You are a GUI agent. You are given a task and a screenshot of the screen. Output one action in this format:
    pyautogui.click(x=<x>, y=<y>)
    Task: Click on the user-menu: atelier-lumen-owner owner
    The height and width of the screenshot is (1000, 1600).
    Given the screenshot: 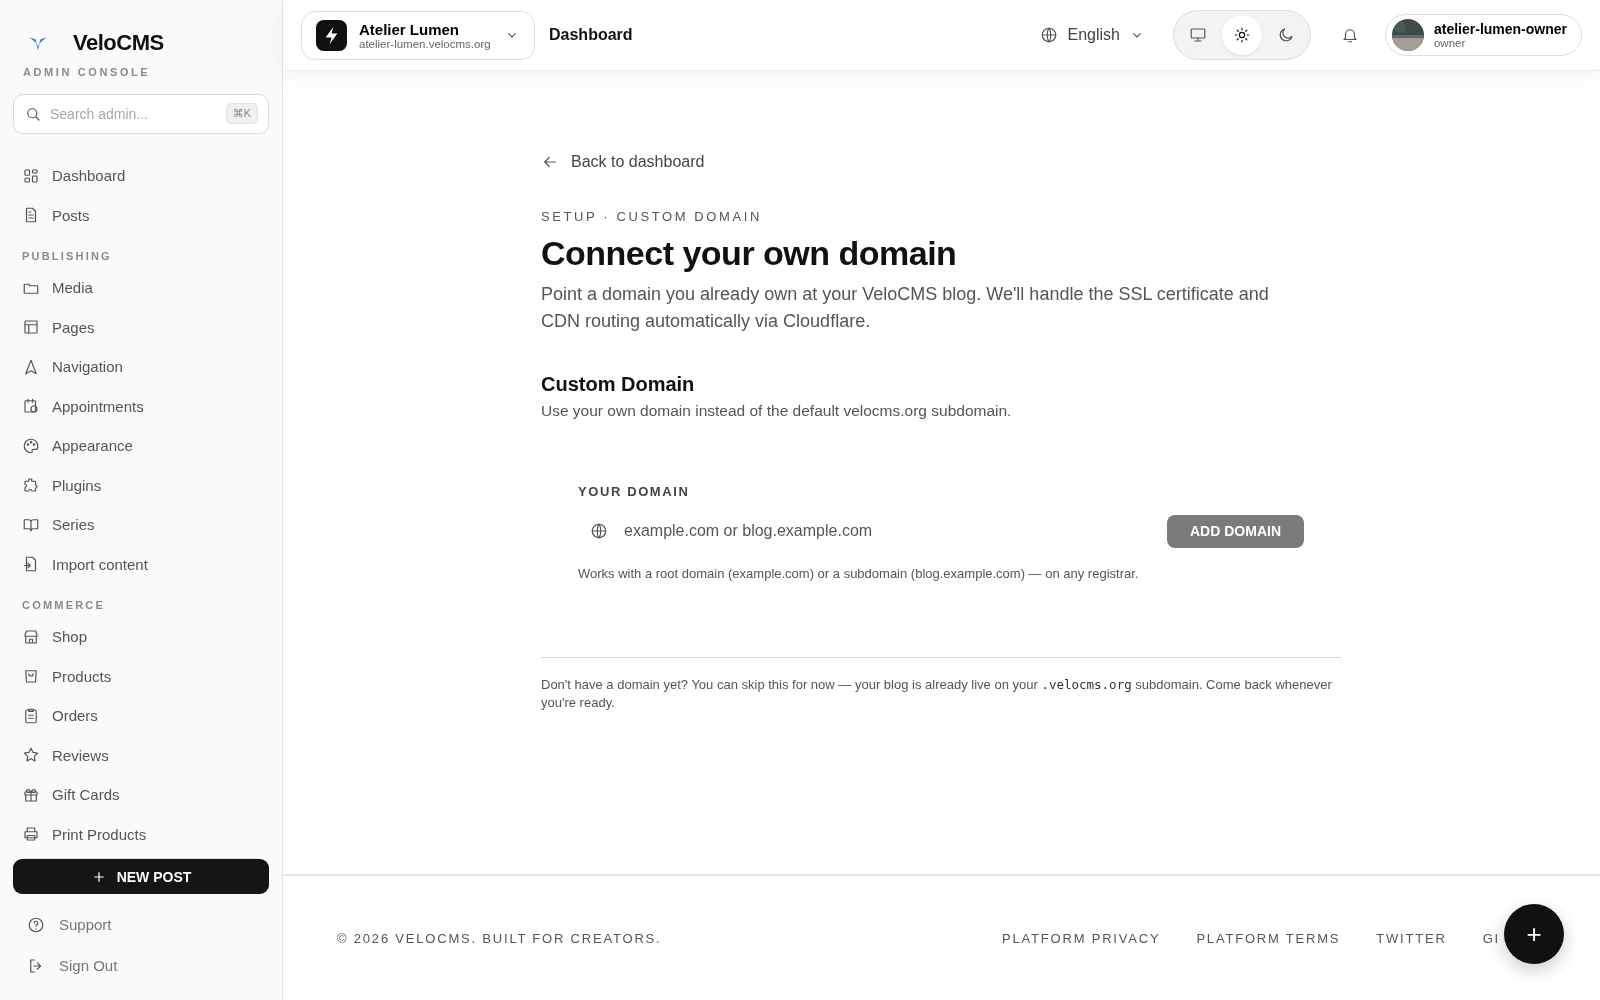 What is the action you would take?
    pyautogui.click(x=1483, y=35)
    